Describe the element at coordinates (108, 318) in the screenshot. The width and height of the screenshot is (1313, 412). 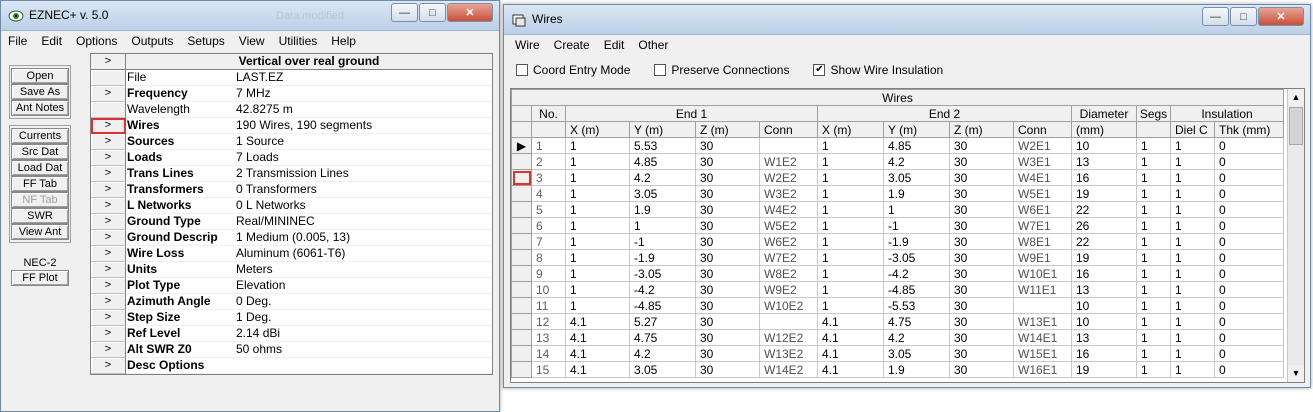
I see `step-size-expand-button: >` at that location.